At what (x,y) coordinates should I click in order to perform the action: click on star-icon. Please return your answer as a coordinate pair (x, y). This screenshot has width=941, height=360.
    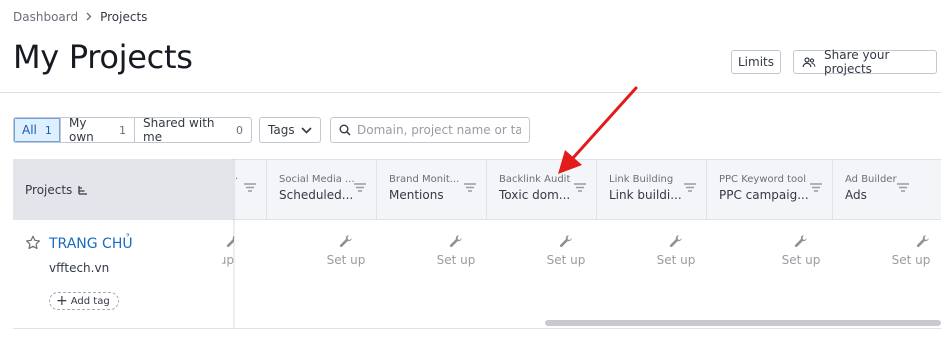
    Looking at the image, I should click on (33, 243).